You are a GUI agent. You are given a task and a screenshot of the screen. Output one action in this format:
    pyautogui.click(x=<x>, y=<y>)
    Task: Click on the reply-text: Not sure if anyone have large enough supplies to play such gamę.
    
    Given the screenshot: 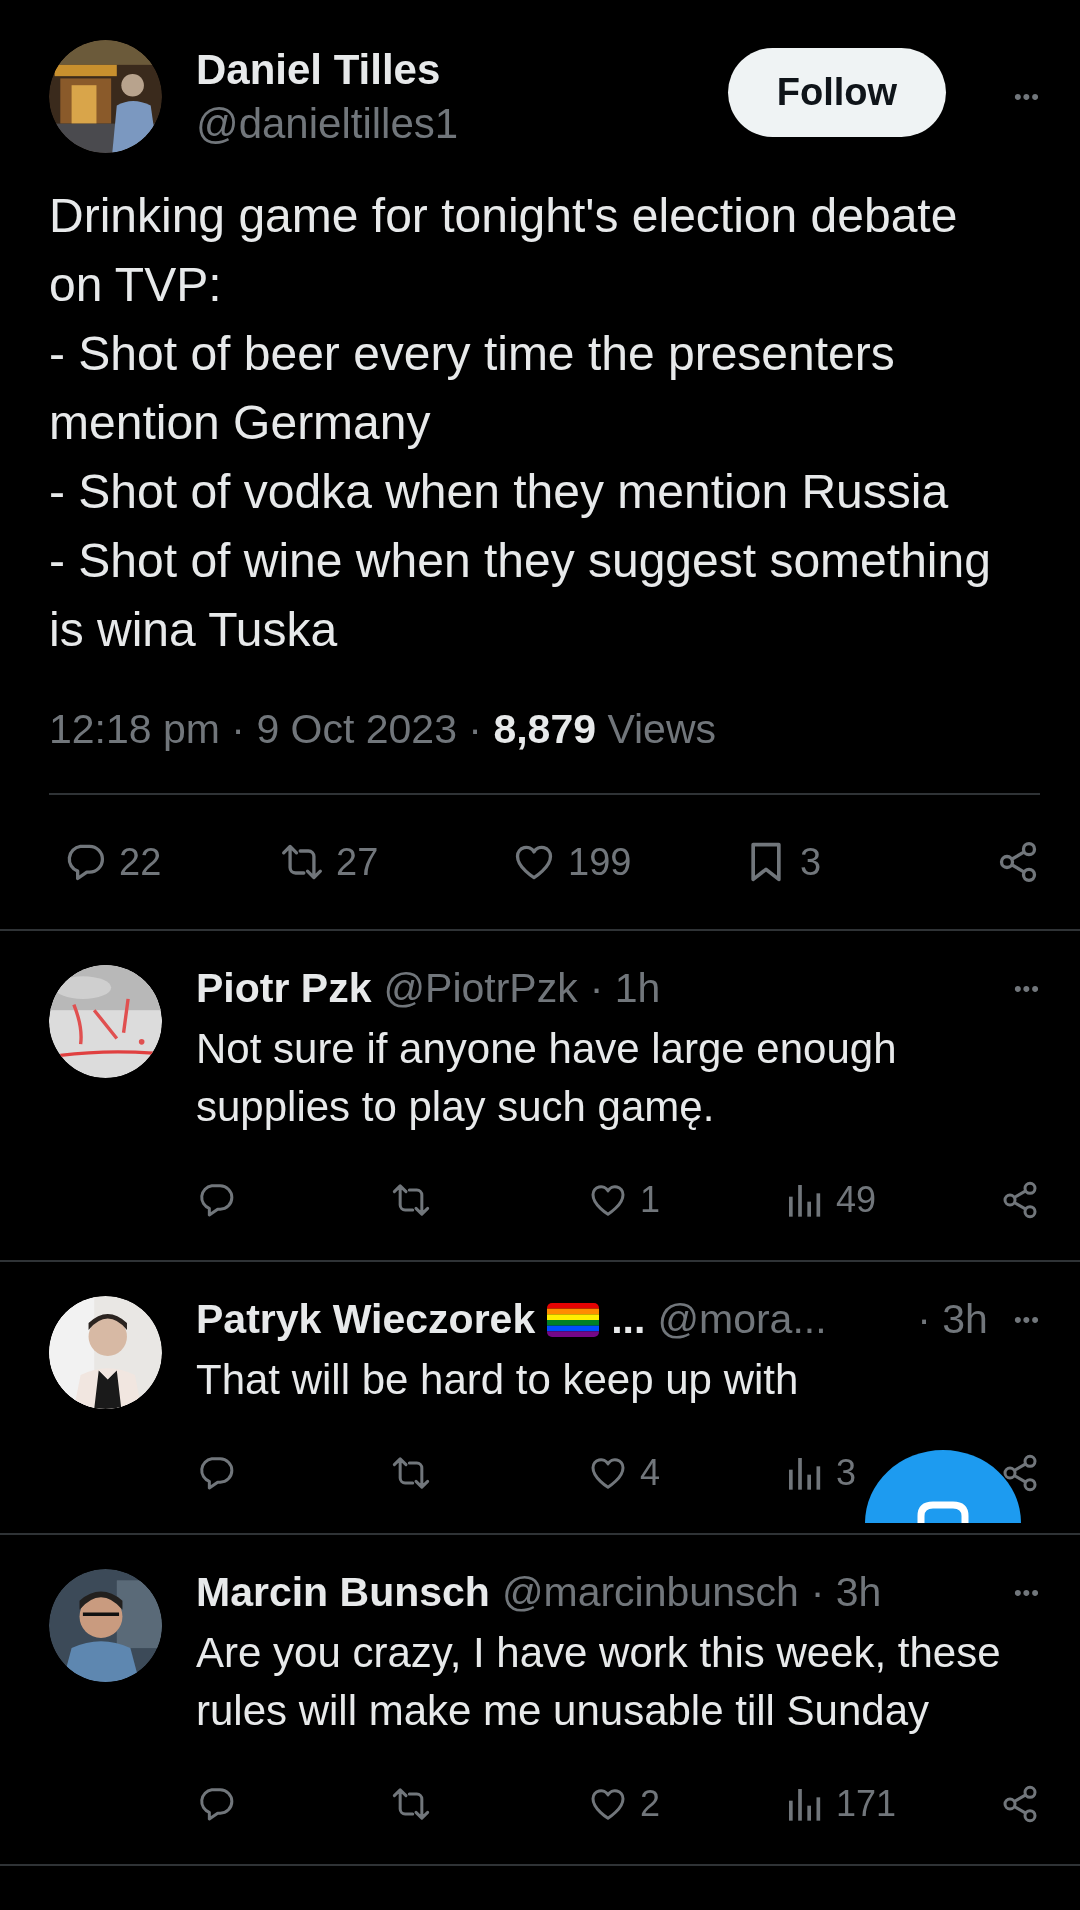 What is the action you would take?
    pyautogui.click(x=547, y=1078)
    